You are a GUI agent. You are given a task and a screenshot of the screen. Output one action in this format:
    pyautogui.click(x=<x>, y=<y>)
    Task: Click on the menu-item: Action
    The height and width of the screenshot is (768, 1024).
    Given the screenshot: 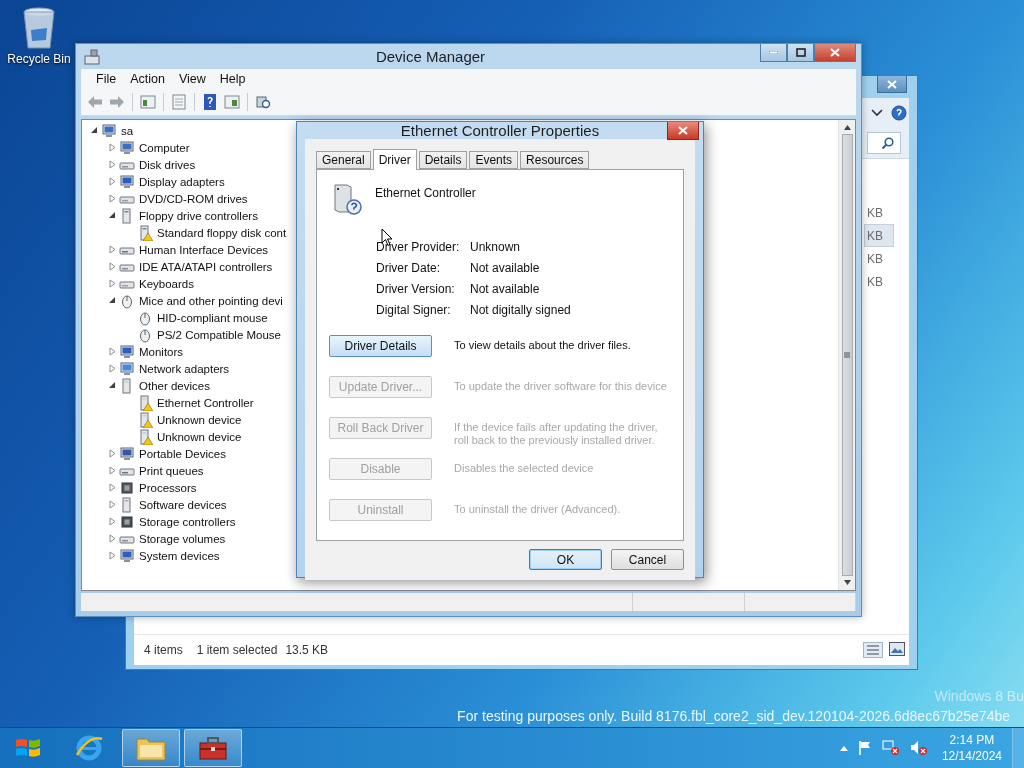 What is the action you would take?
    pyautogui.click(x=147, y=79)
    